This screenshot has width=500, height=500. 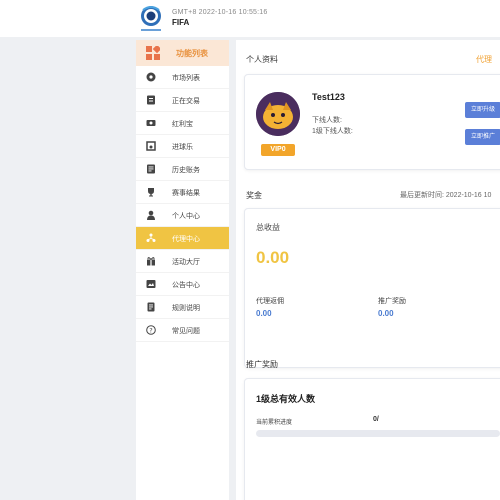 I want to click on sidebar-item-label: 规则说明, so click(x=186, y=308).